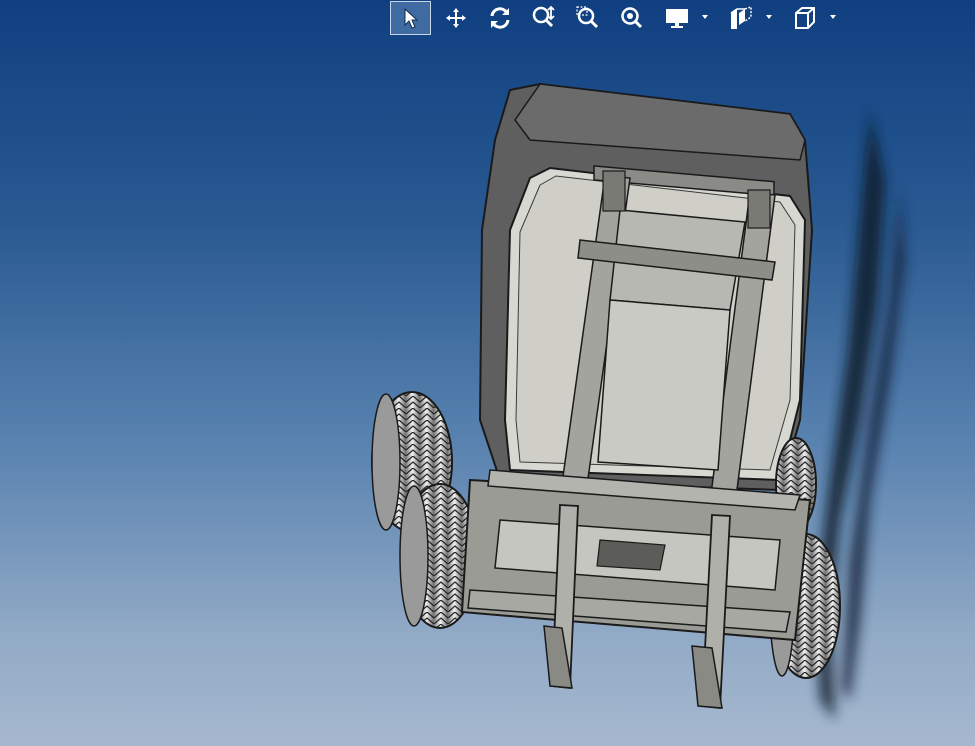 This screenshot has height=746, width=975. I want to click on pan-move-icon, so click(456, 18).